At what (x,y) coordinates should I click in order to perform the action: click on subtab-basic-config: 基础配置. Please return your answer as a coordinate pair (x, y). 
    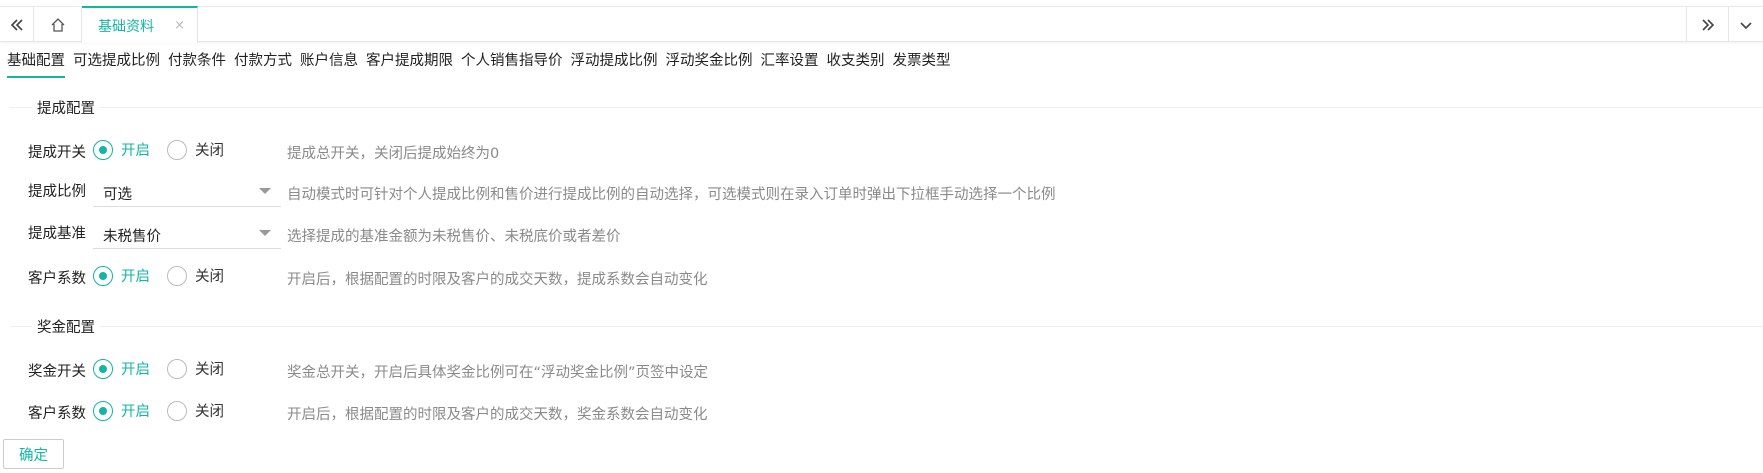
    Looking at the image, I should click on (36, 64).